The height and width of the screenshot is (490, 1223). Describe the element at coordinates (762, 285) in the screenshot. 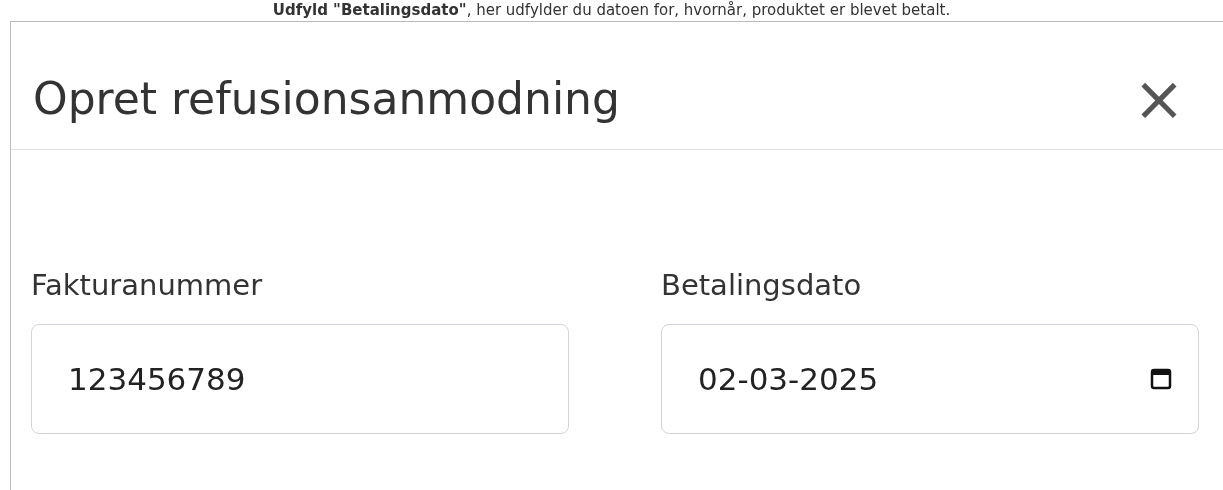

I see `field-label: Betalingsdato` at that location.